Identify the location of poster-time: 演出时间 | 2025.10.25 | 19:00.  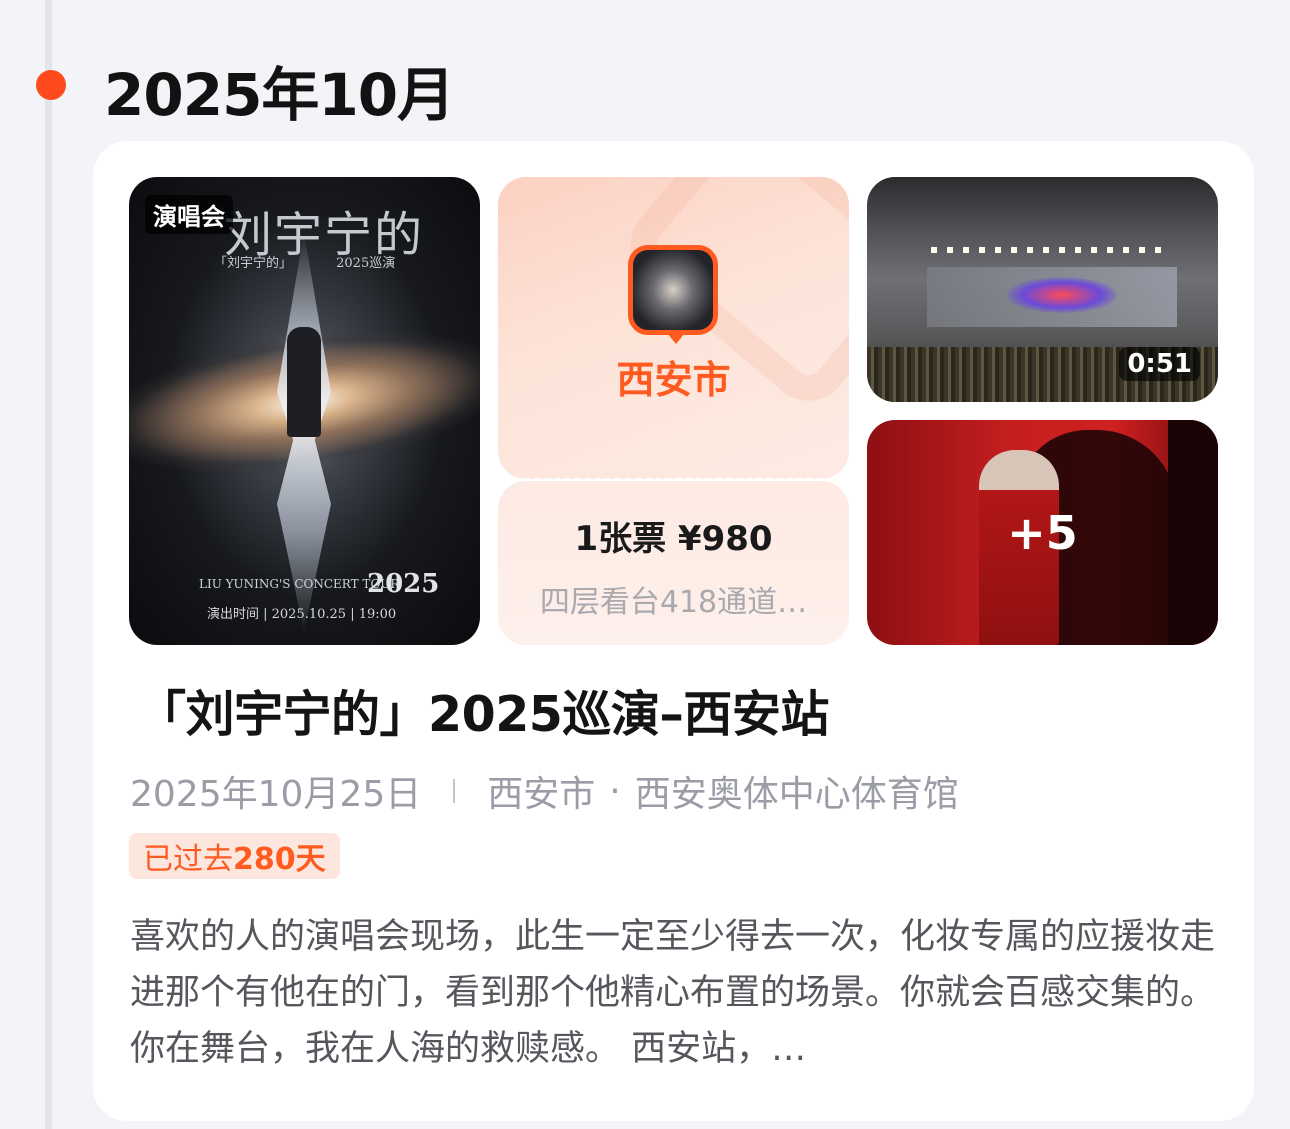
(302, 614).